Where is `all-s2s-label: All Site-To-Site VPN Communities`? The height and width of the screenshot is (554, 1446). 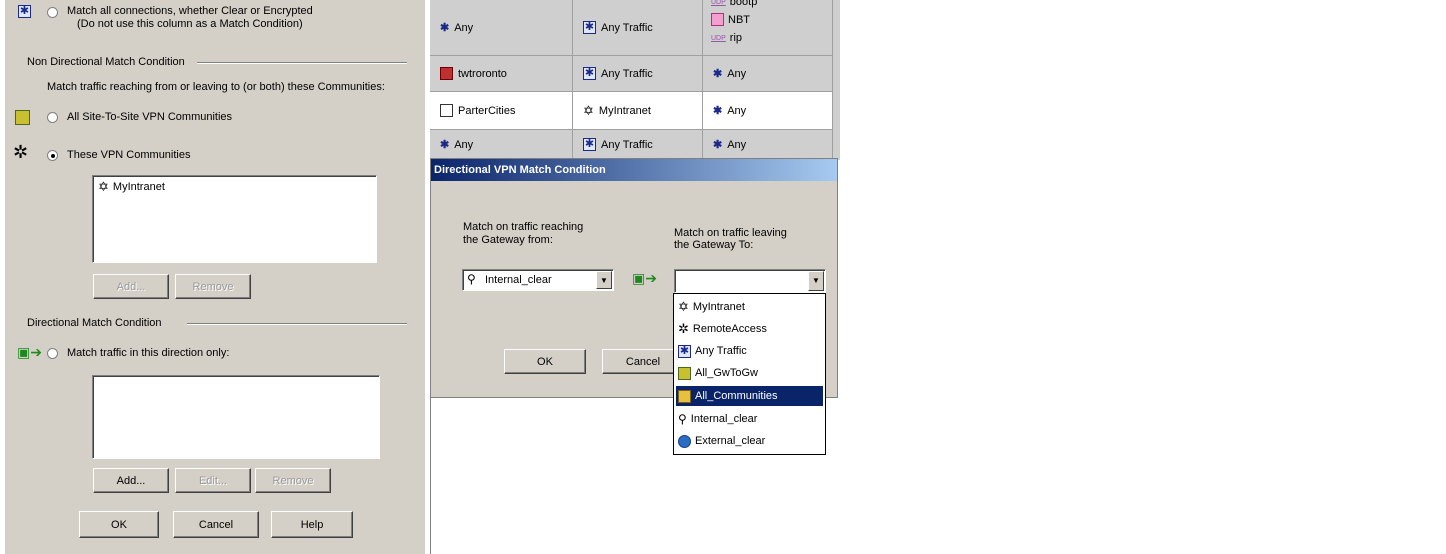 all-s2s-label: All Site-To-Site VPN Communities is located at coordinates (150, 117).